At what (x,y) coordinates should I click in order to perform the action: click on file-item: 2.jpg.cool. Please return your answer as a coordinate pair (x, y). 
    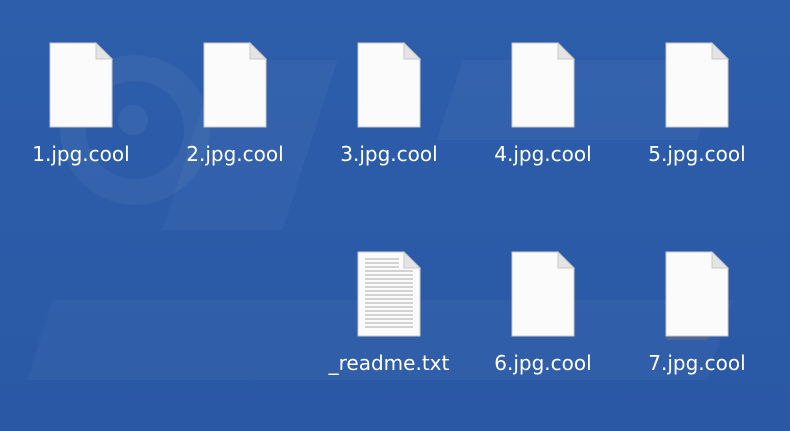
    Looking at the image, I should click on (235, 114).